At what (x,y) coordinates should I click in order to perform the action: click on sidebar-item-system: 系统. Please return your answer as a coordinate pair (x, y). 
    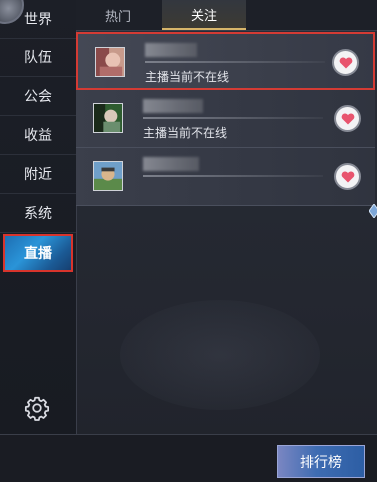
    Looking at the image, I should click on (38, 213).